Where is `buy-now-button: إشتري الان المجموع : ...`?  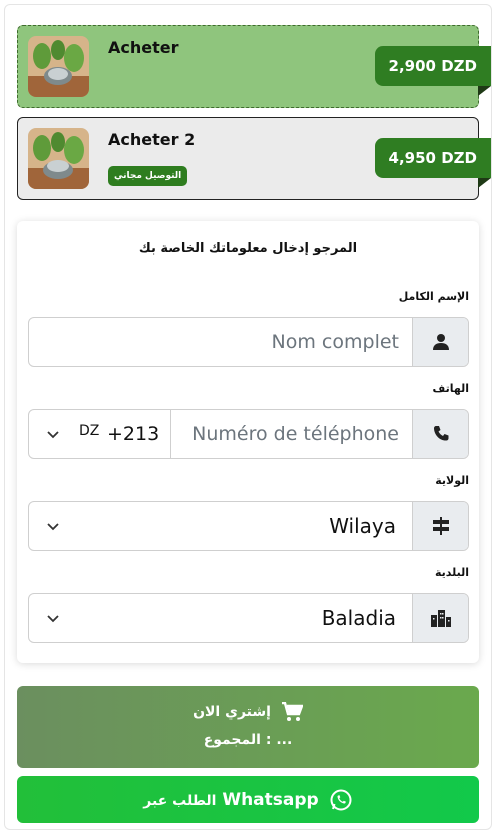 buy-now-button: إشتري الان المجموع : ... is located at coordinates (248, 727).